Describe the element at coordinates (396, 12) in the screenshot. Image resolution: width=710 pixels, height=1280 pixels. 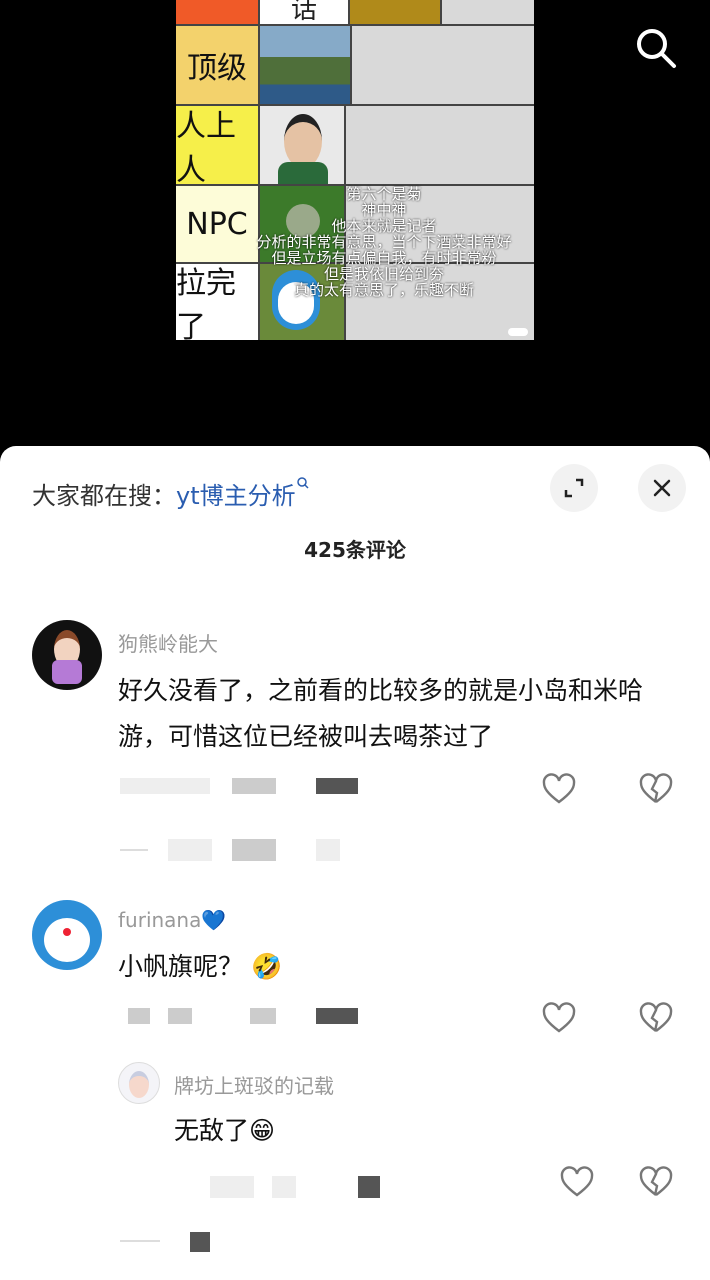
I see `tier-cell-image` at that location.